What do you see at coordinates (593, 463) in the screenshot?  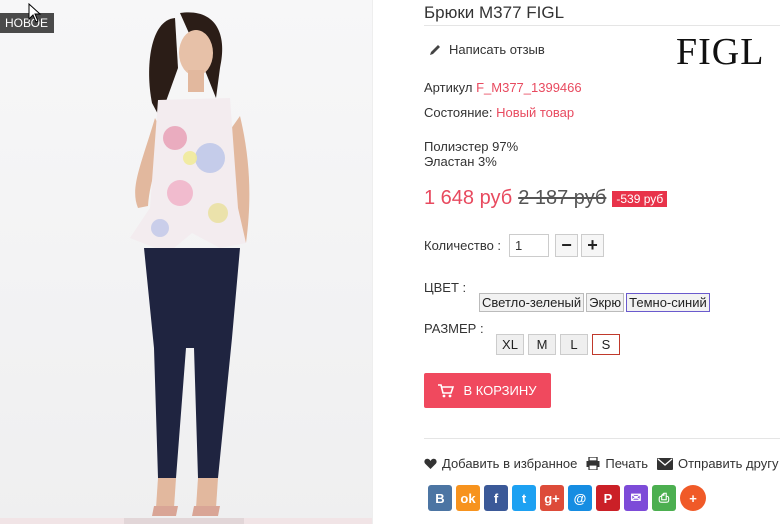 I see `printer-icon` at bounding box center [593, 463].